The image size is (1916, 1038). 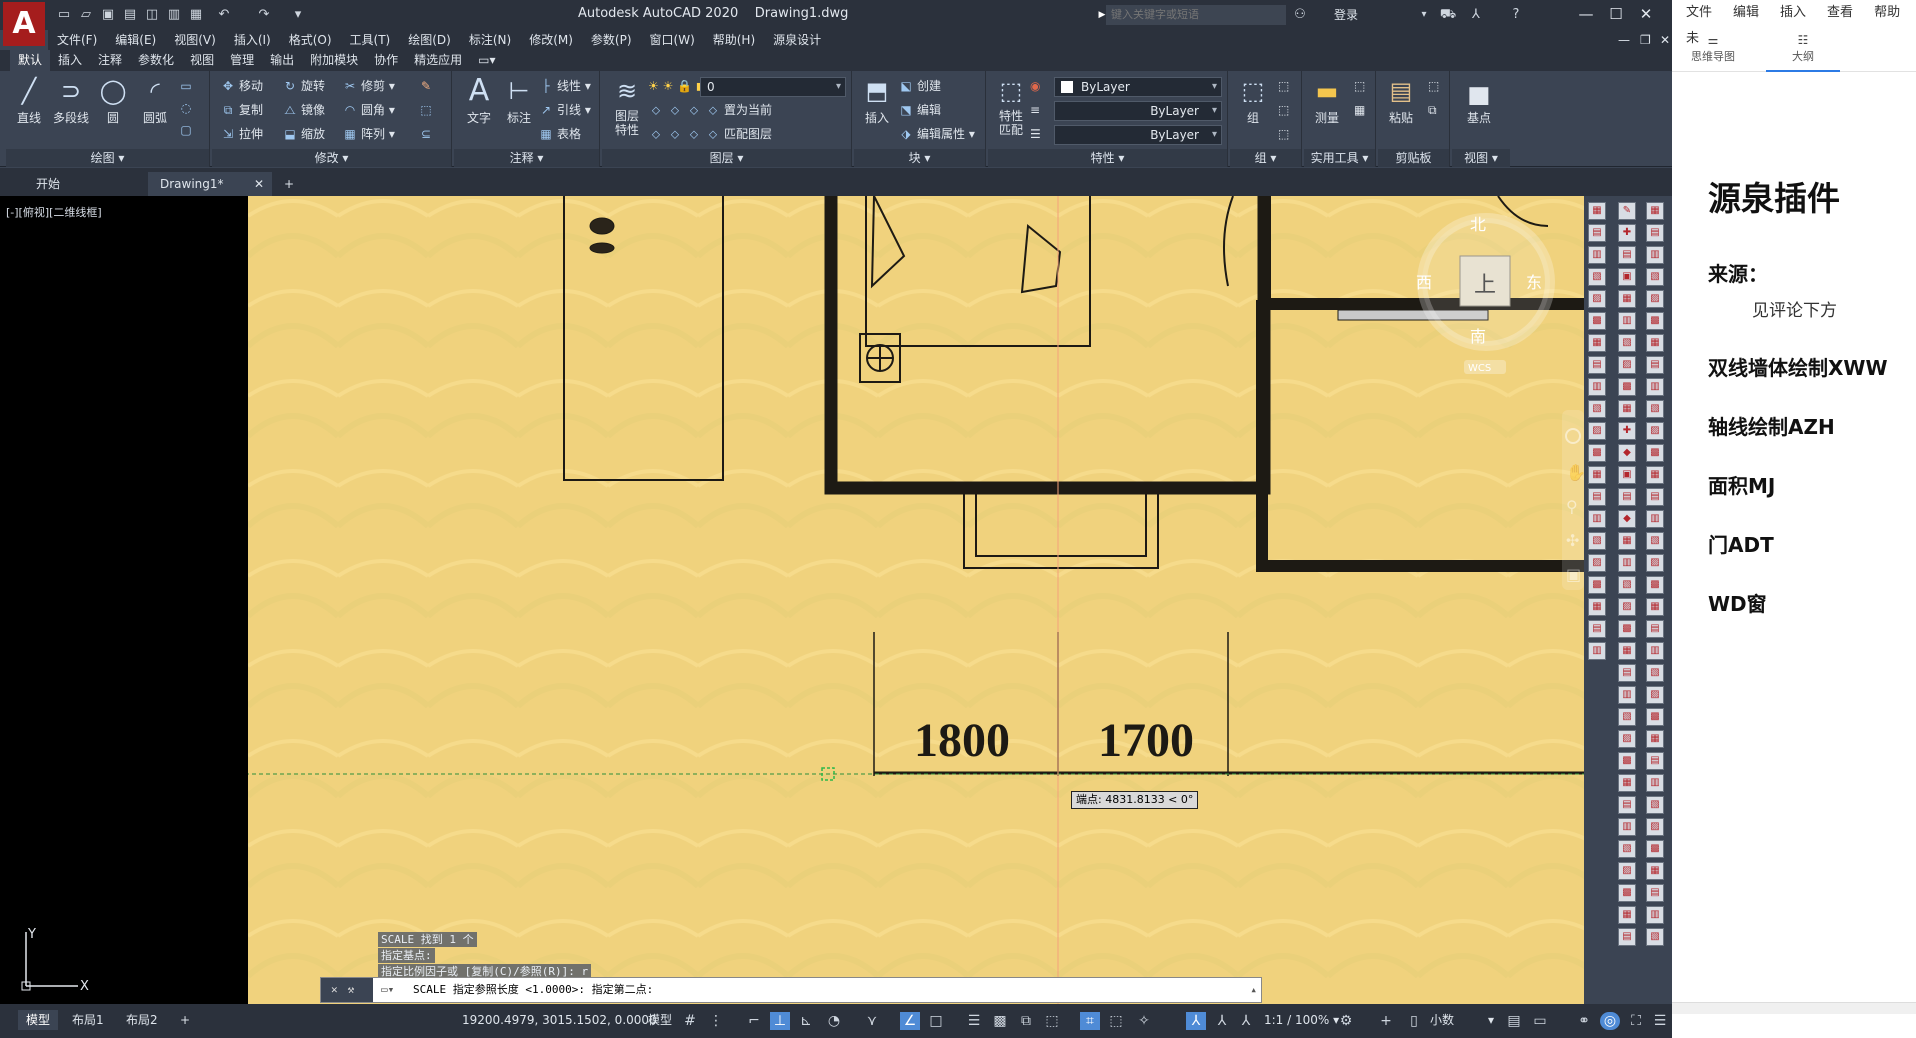 I want to click on menu-yuanquan: 源泉设计, so click(x=797, y=40).